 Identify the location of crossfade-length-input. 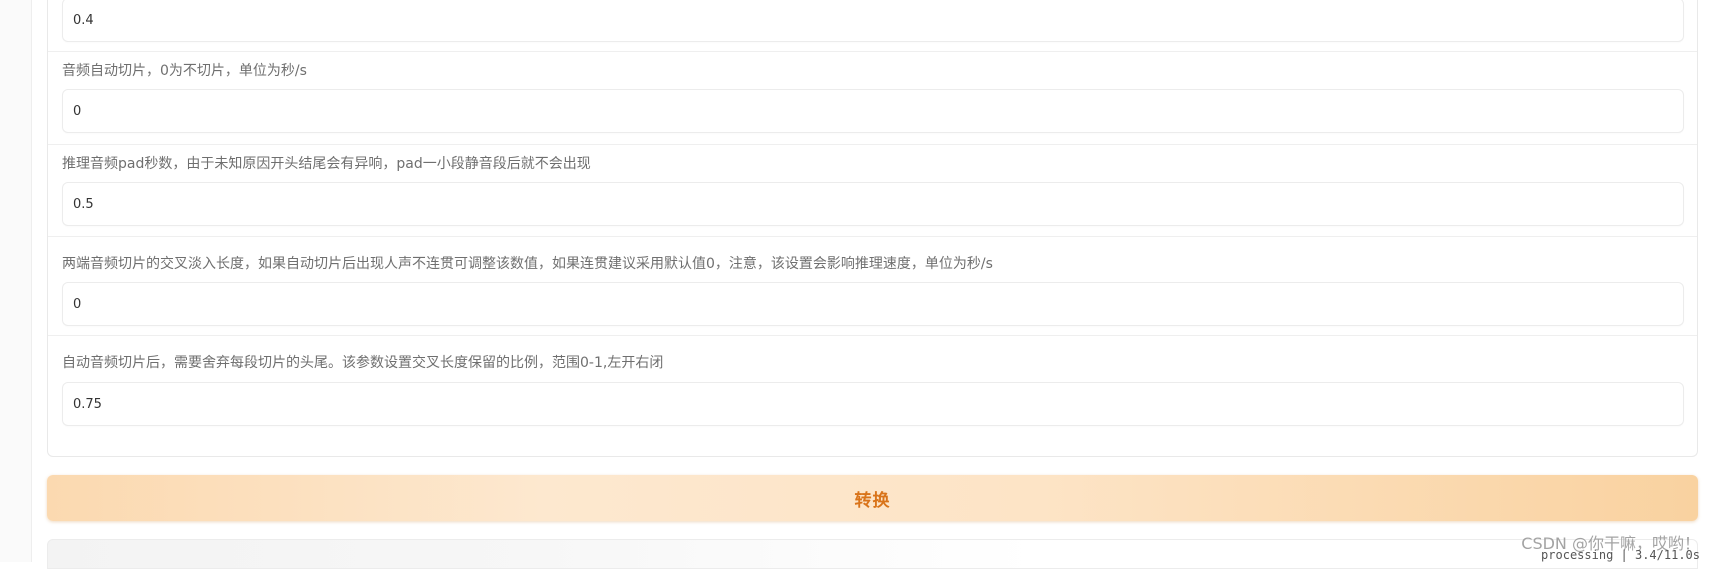
(873, 304).